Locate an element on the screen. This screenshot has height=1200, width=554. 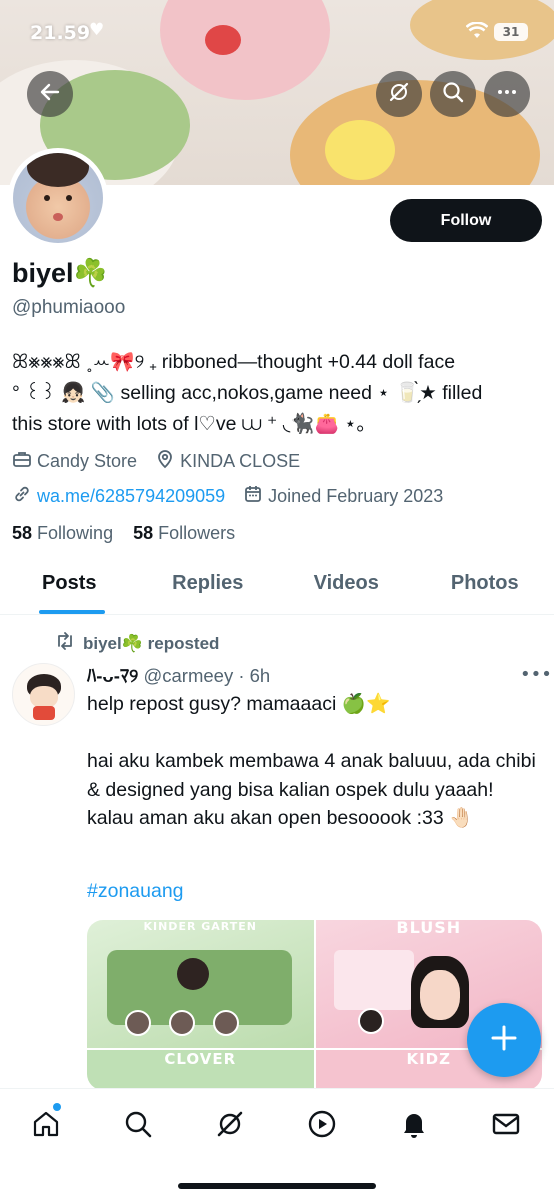
tab-posts: Posts is located at coordinates (69, 587).